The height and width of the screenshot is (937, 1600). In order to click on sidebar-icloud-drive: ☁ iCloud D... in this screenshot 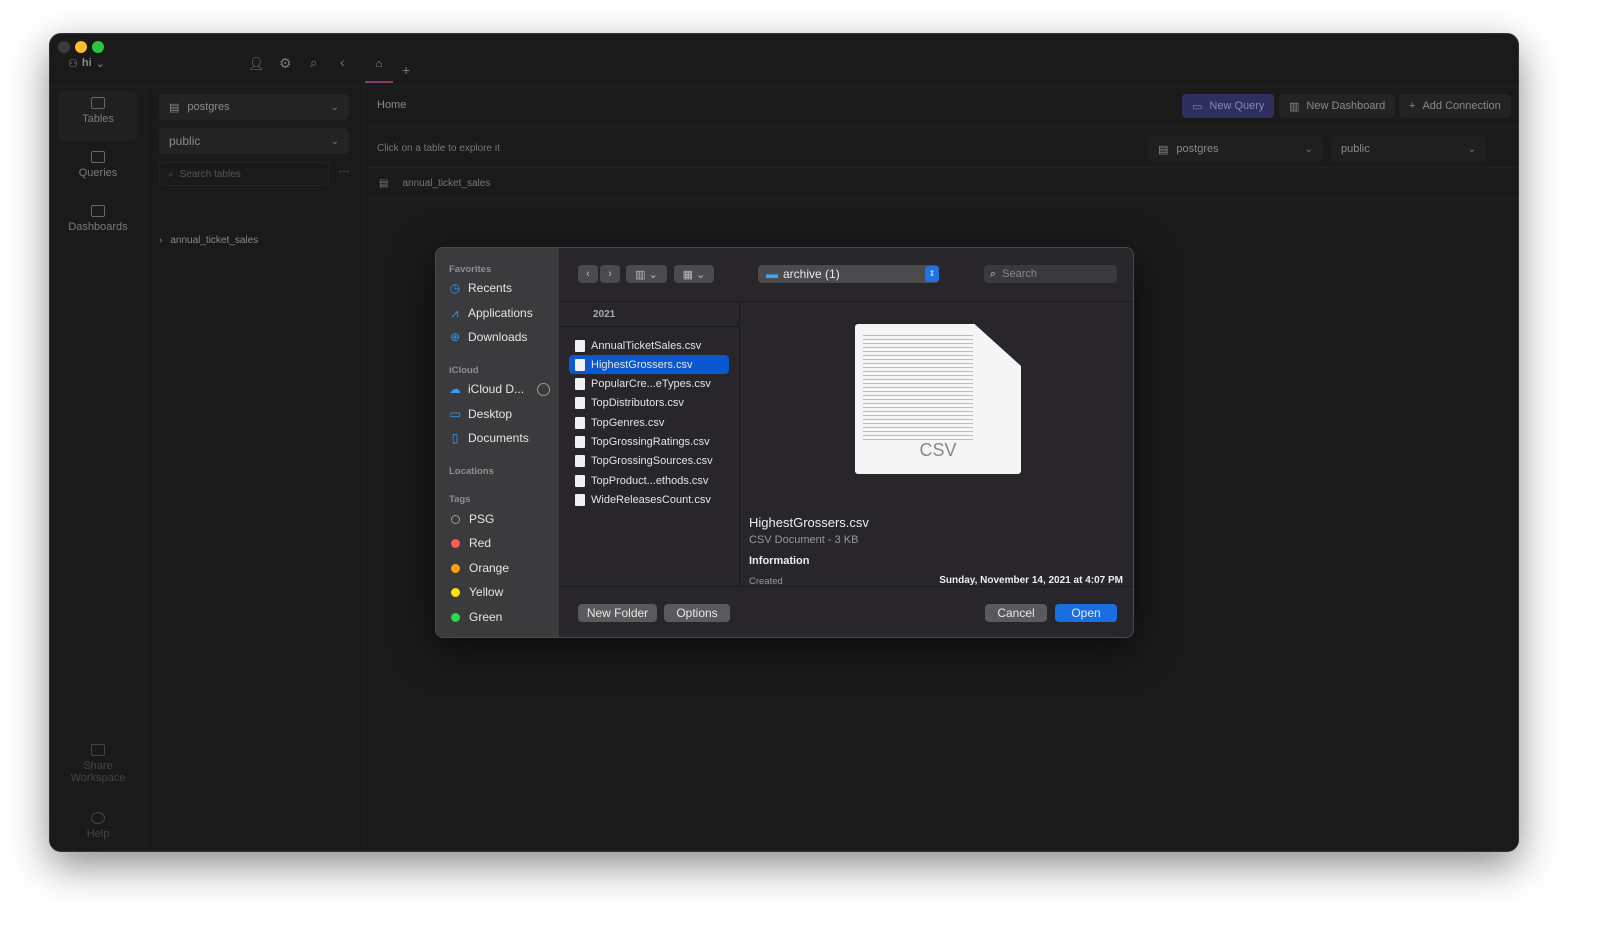, I will do `click(500, 389)`.